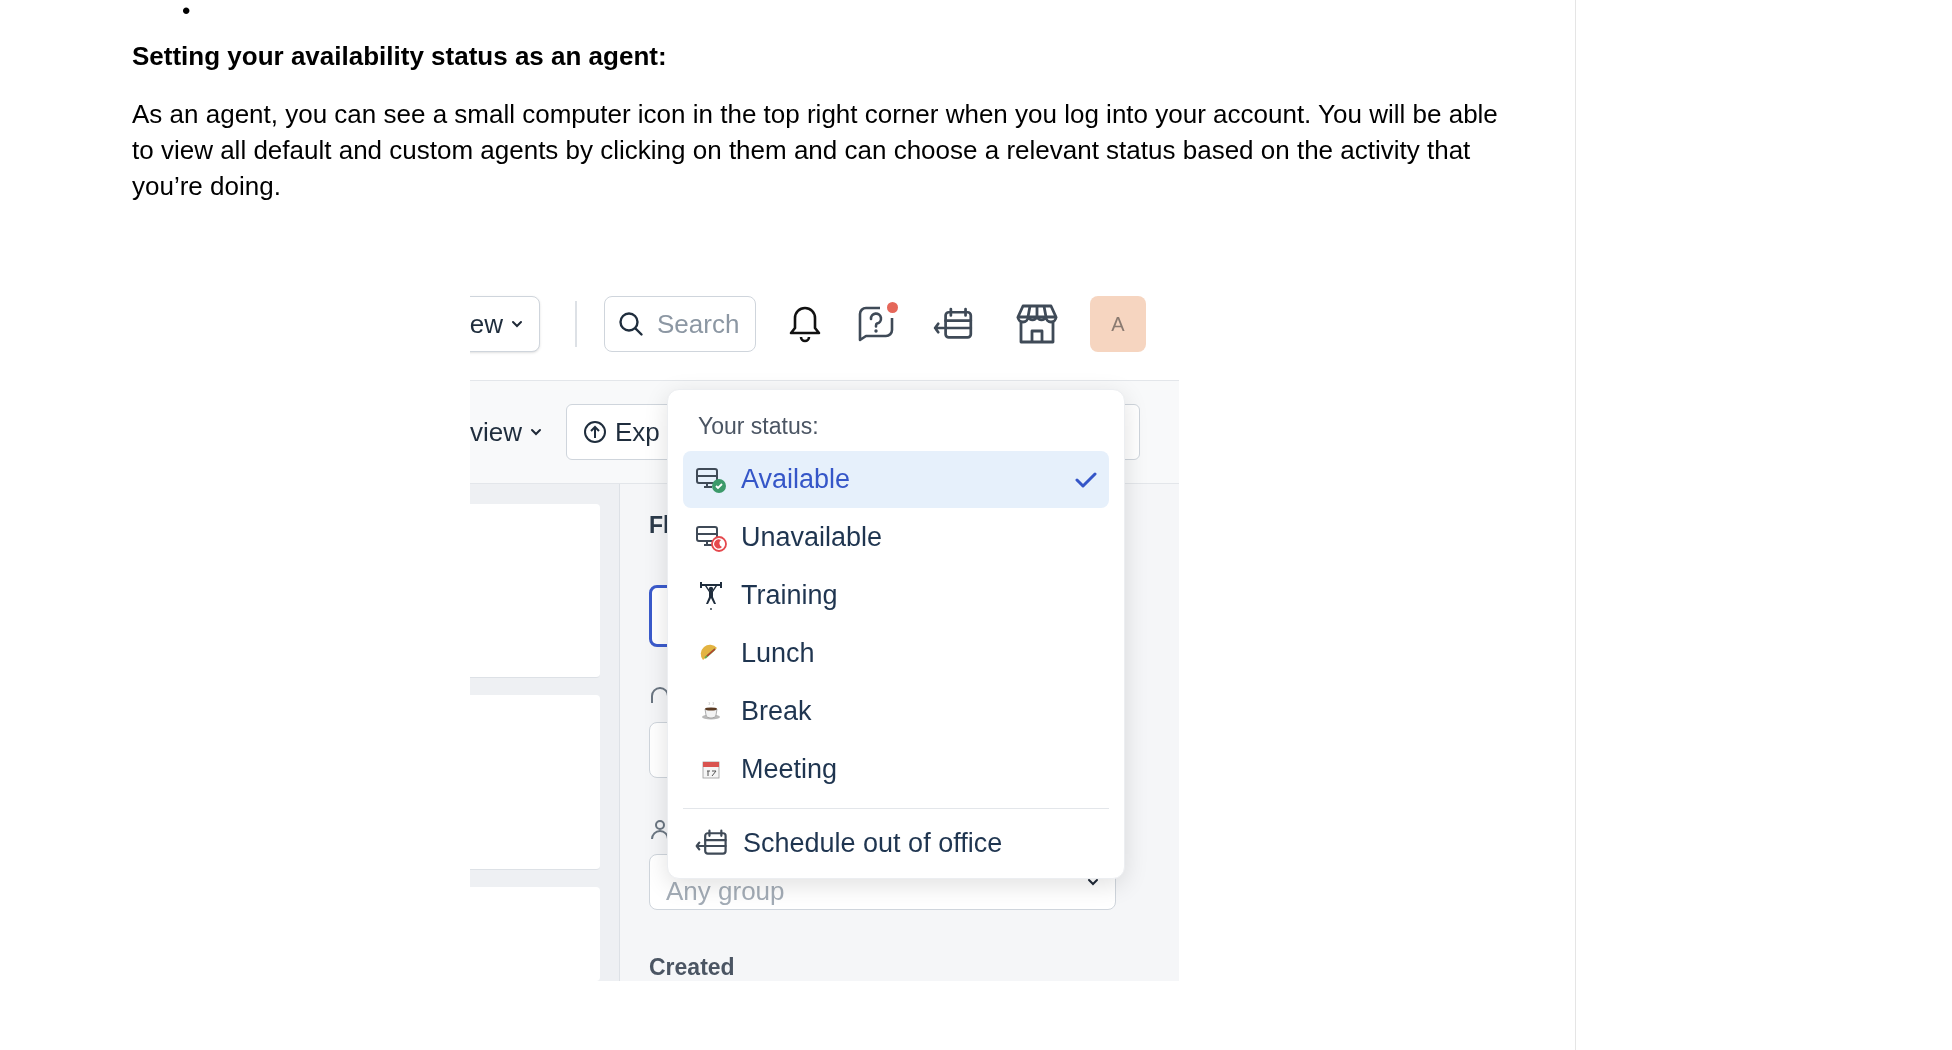  What do you see at coordinates (896, 595) in the screenshot?
I see `status-option: Training` at bounding box center [896, 595].